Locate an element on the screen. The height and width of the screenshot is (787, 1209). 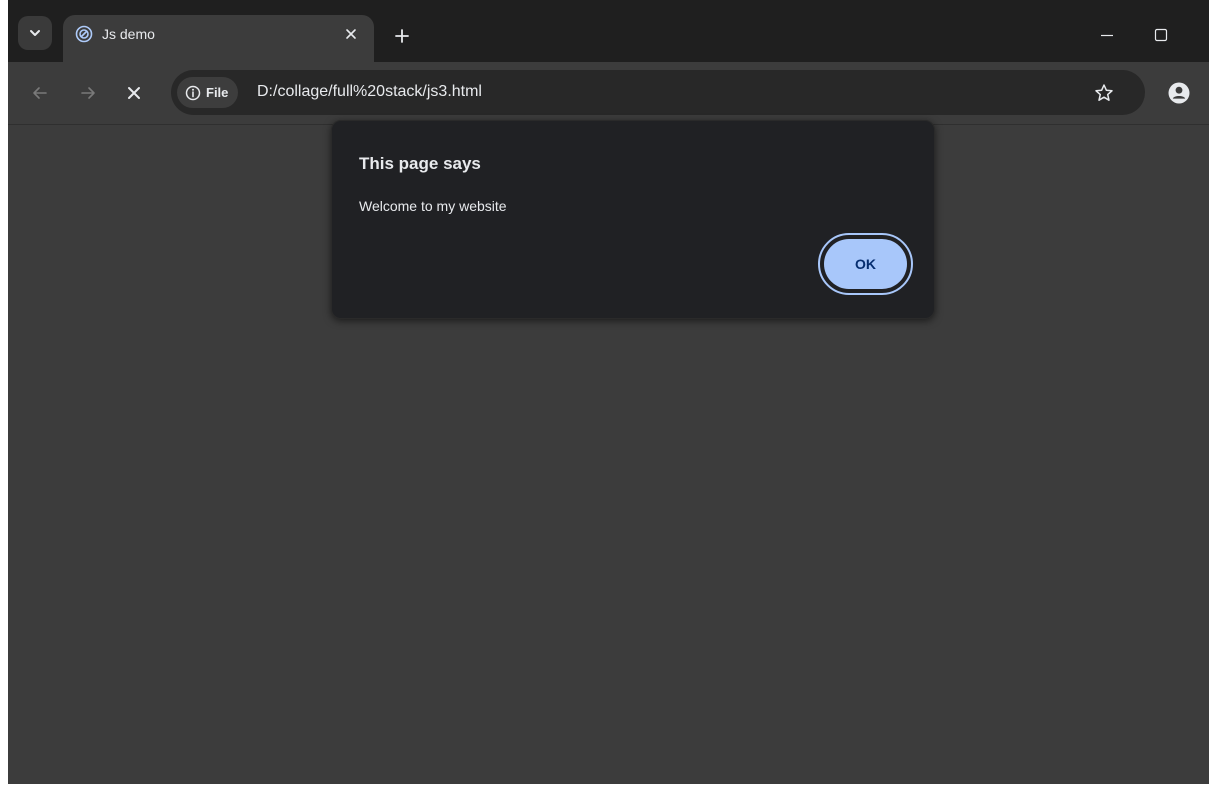
info-icon is located at coordinates (193, 92).